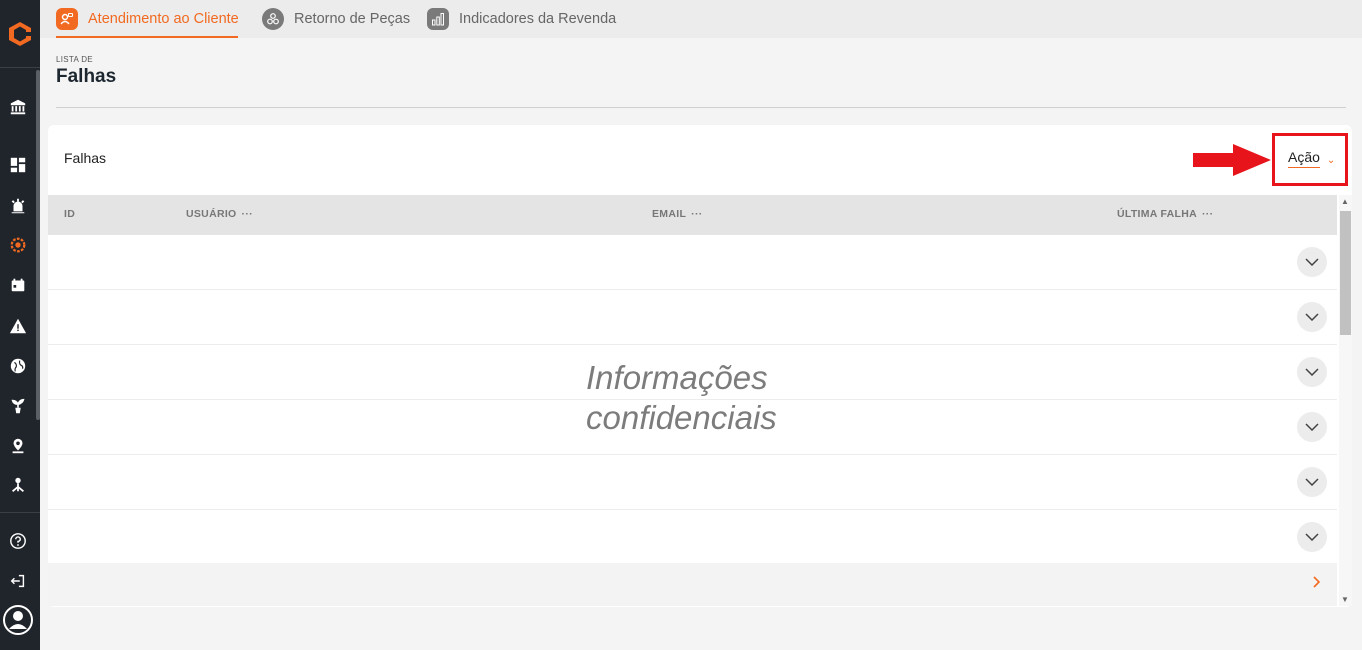  What do you see at coordinates (20, 512) in the screenshot?
I see `sidebar-divider` at bounding box center [20, 512].